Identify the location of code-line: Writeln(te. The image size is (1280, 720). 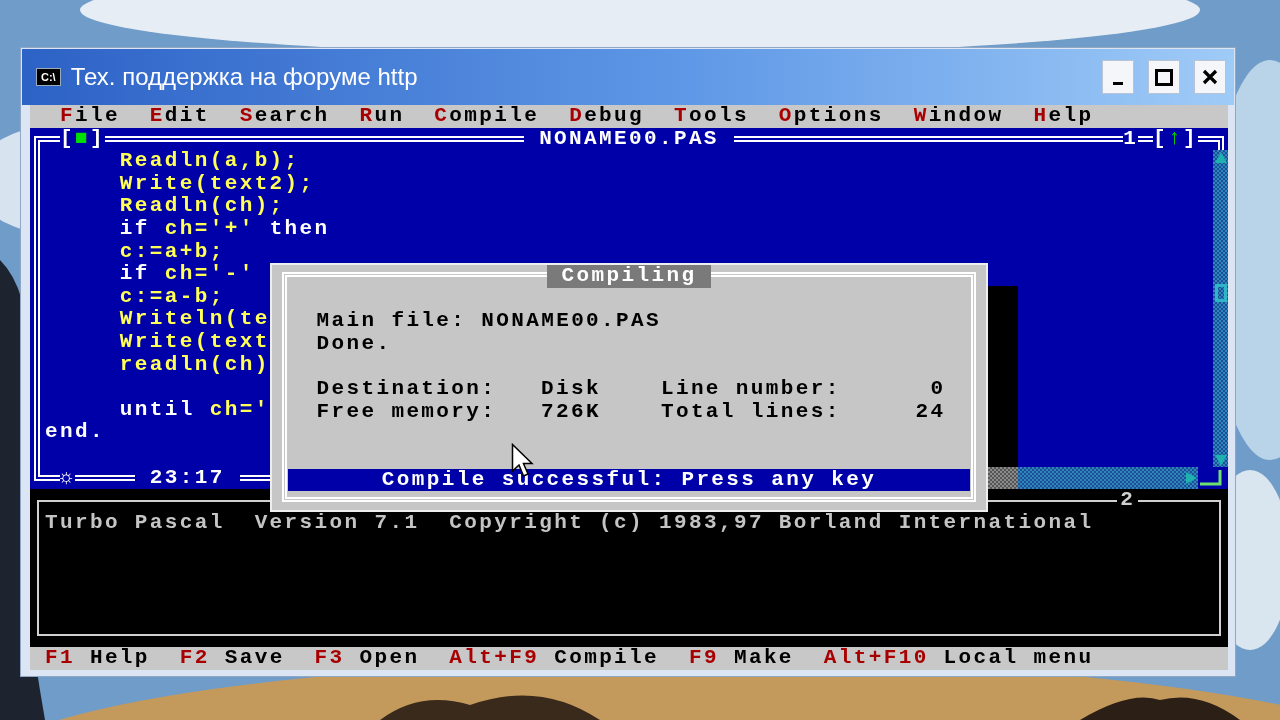
(194, 319).